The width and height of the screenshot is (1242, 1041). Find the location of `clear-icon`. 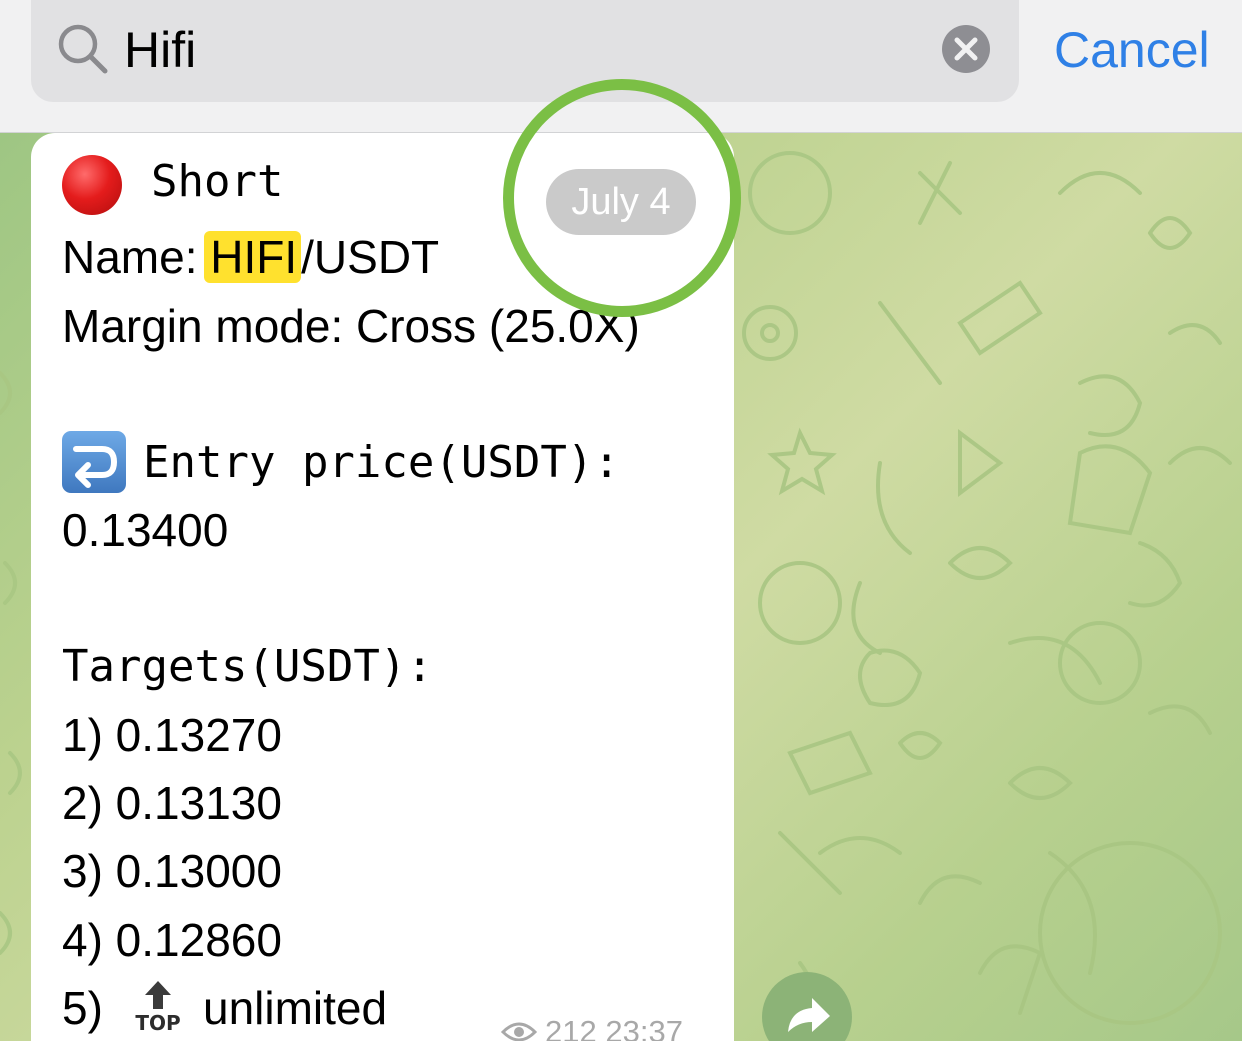

clear-icon is located at coordinates (966, 49).